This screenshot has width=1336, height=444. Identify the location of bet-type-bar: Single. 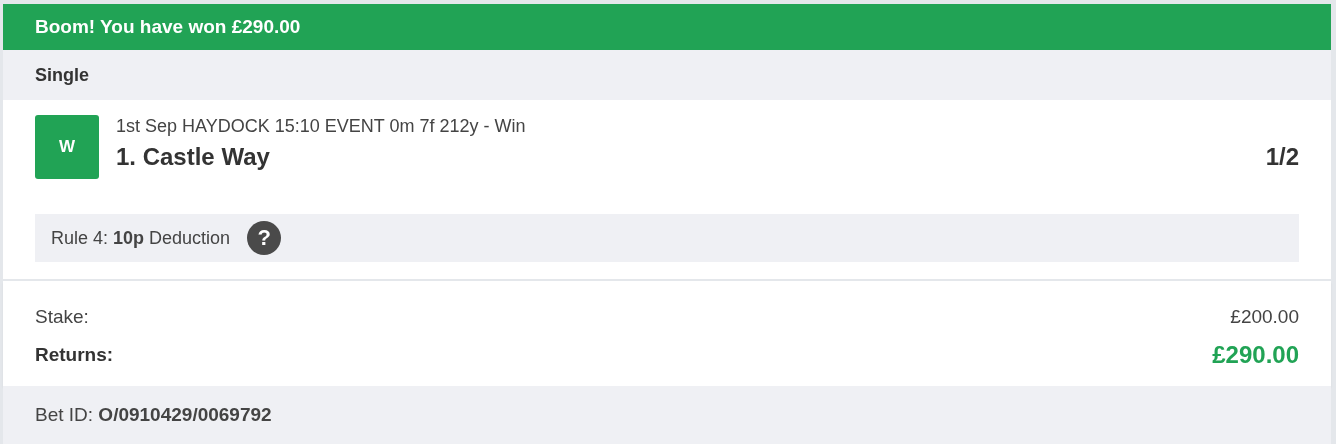
(667, 75).